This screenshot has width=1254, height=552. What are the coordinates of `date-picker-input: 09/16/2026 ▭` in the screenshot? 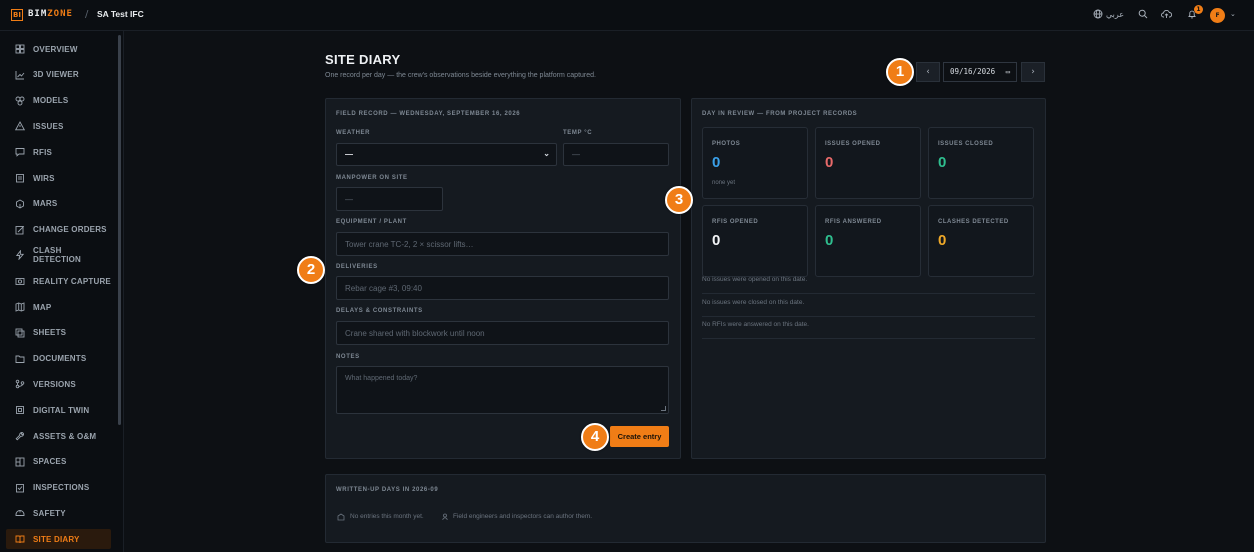 It's located at (980, 72).